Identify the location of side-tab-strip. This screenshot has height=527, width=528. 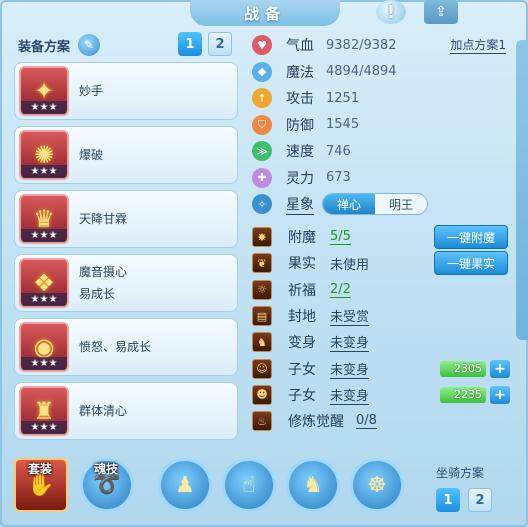
(522, 190).